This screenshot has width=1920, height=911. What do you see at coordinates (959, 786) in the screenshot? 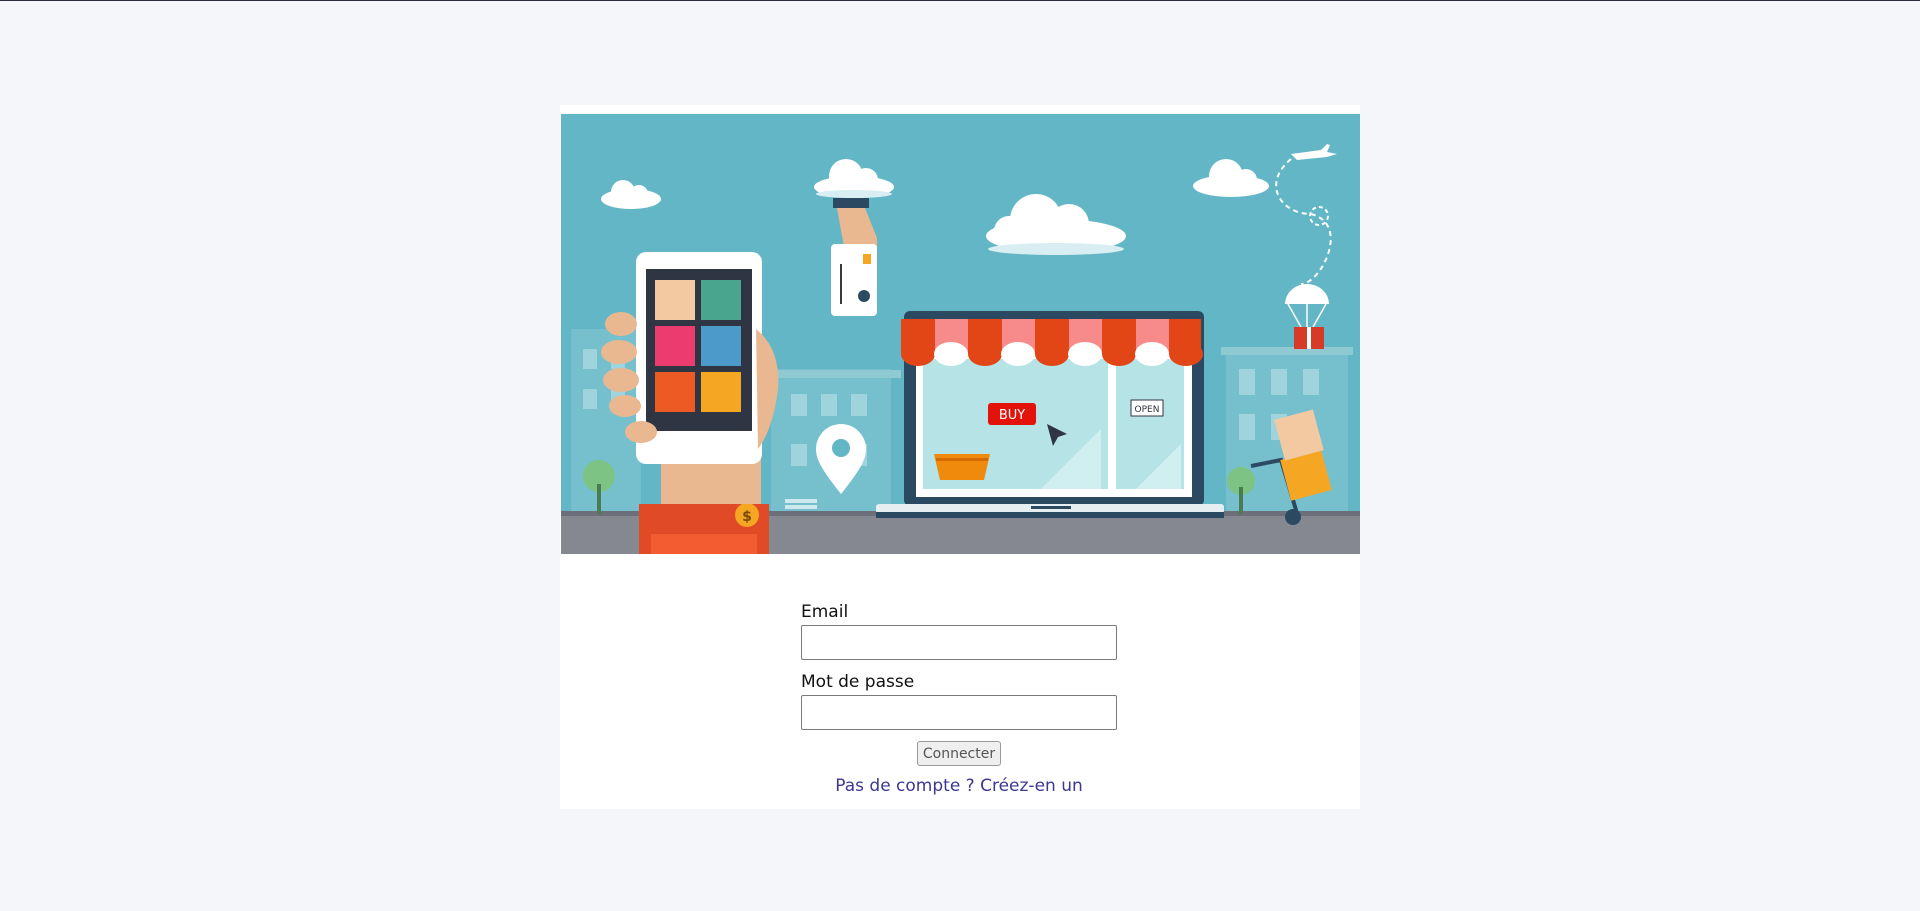
I see `signup-link: Pas de compte ? Créez-en un` at bounding box center [959, 786].